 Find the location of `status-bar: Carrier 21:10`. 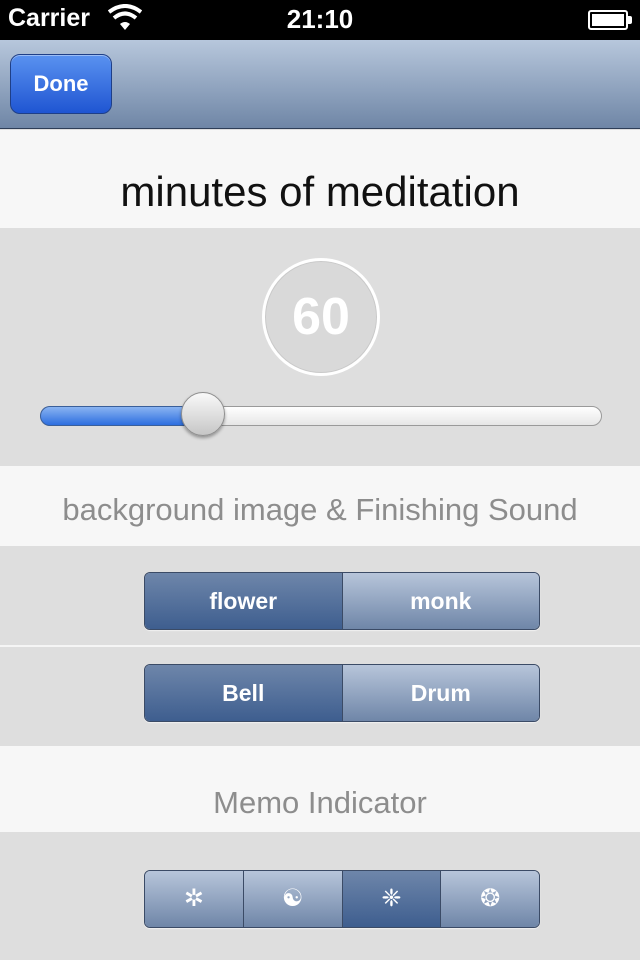

status-bar: Carrier 21:10 is located at coordinates (320, 20).